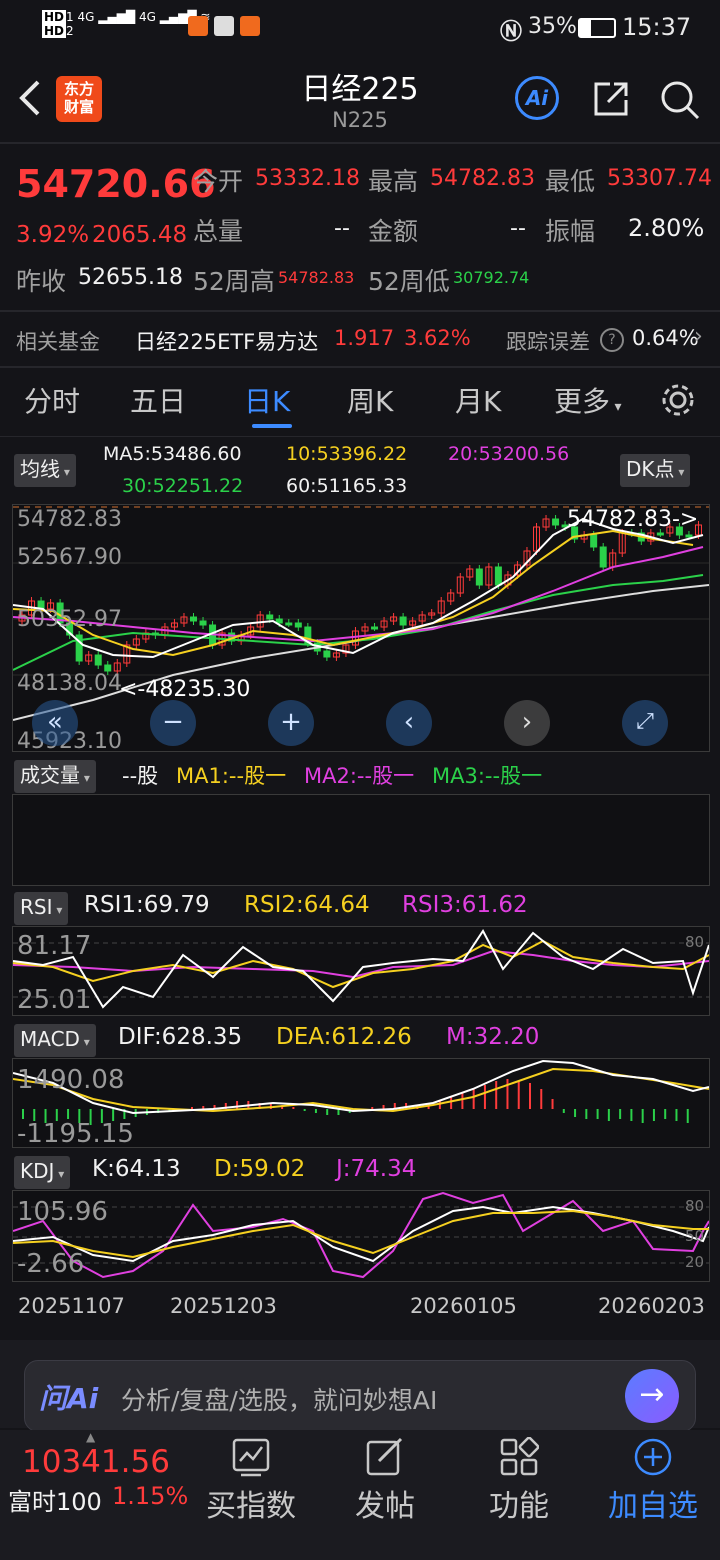  Describe the element at coordinates (54, 946) in the screenshot. I see `rsi-y-top: 81.17` at that location.